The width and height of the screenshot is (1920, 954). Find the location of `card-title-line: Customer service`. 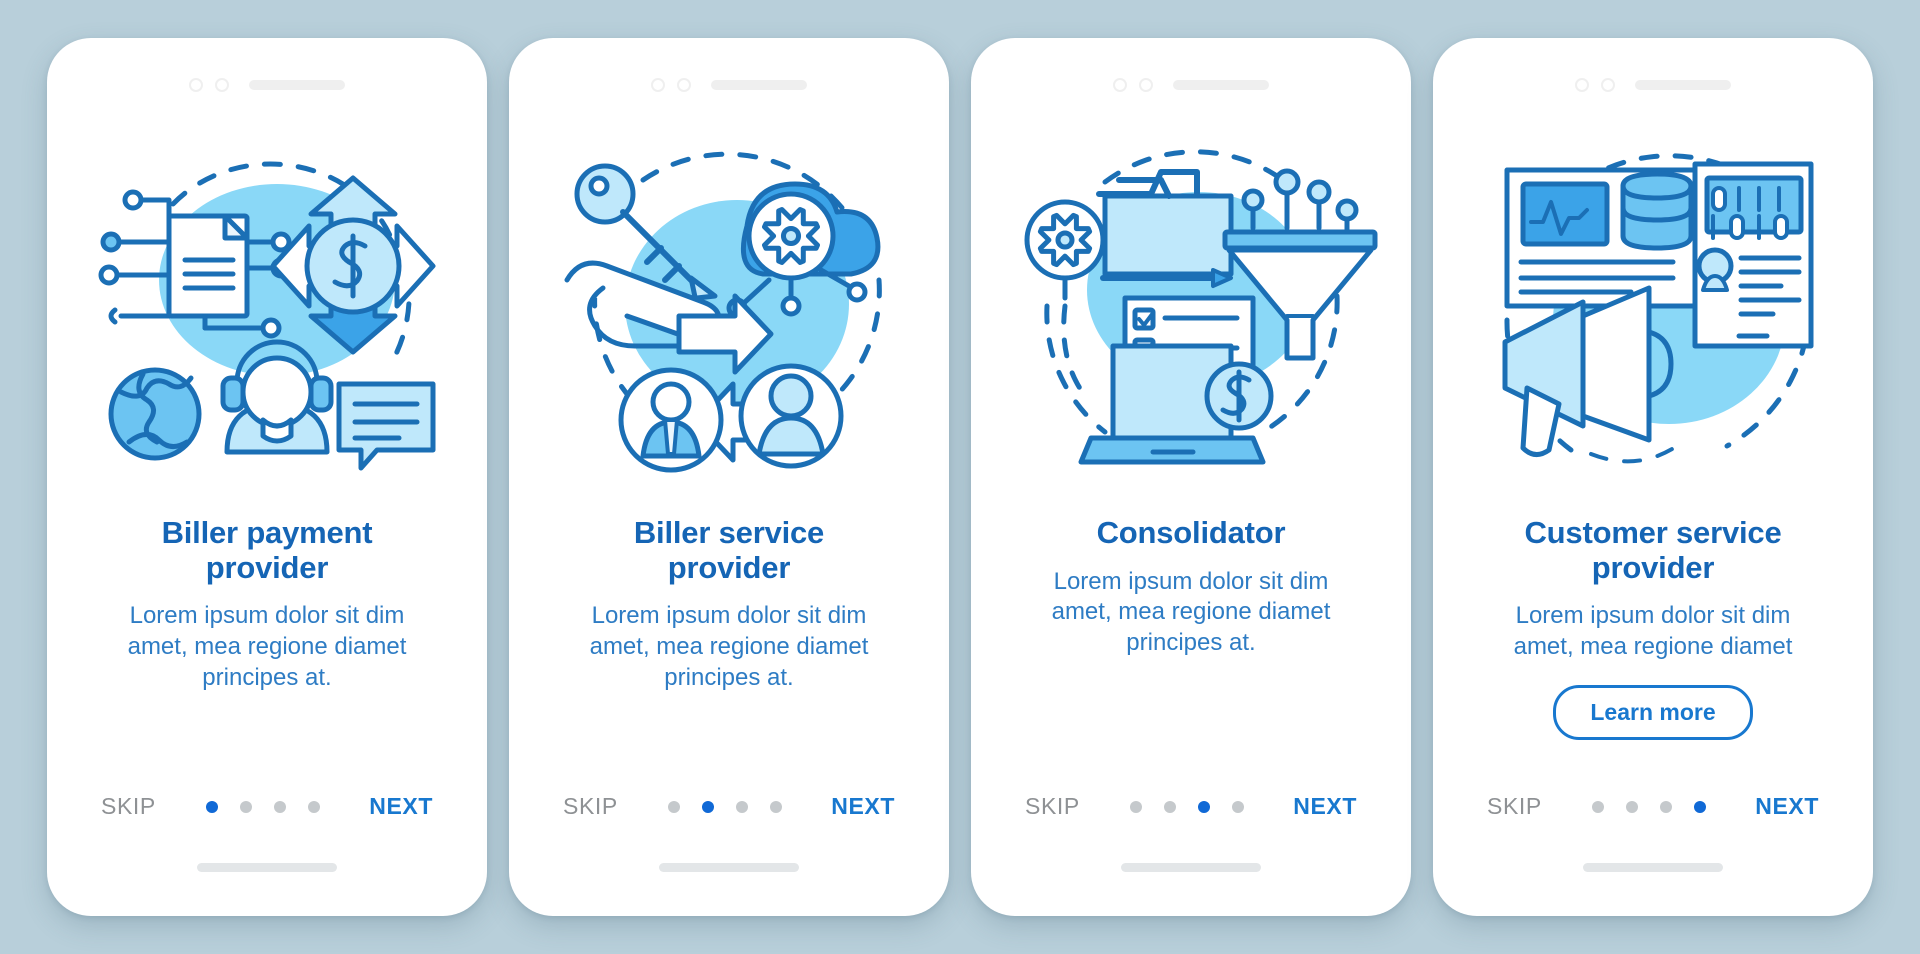

card-title-line: Customer service is located at coordinates (1653, 532).